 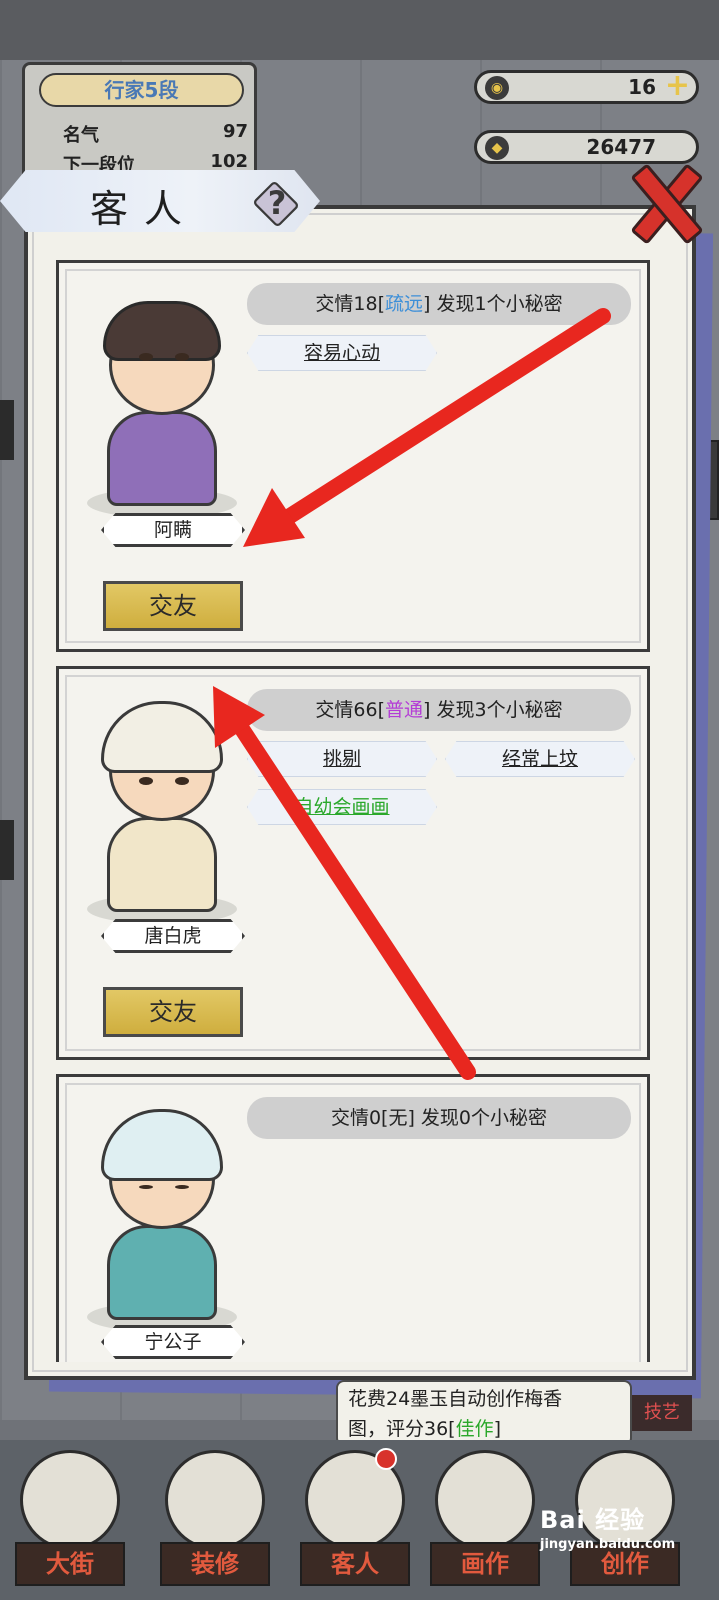 I want to click on nav-paintings: 画作, so click(x=485, y=1520).